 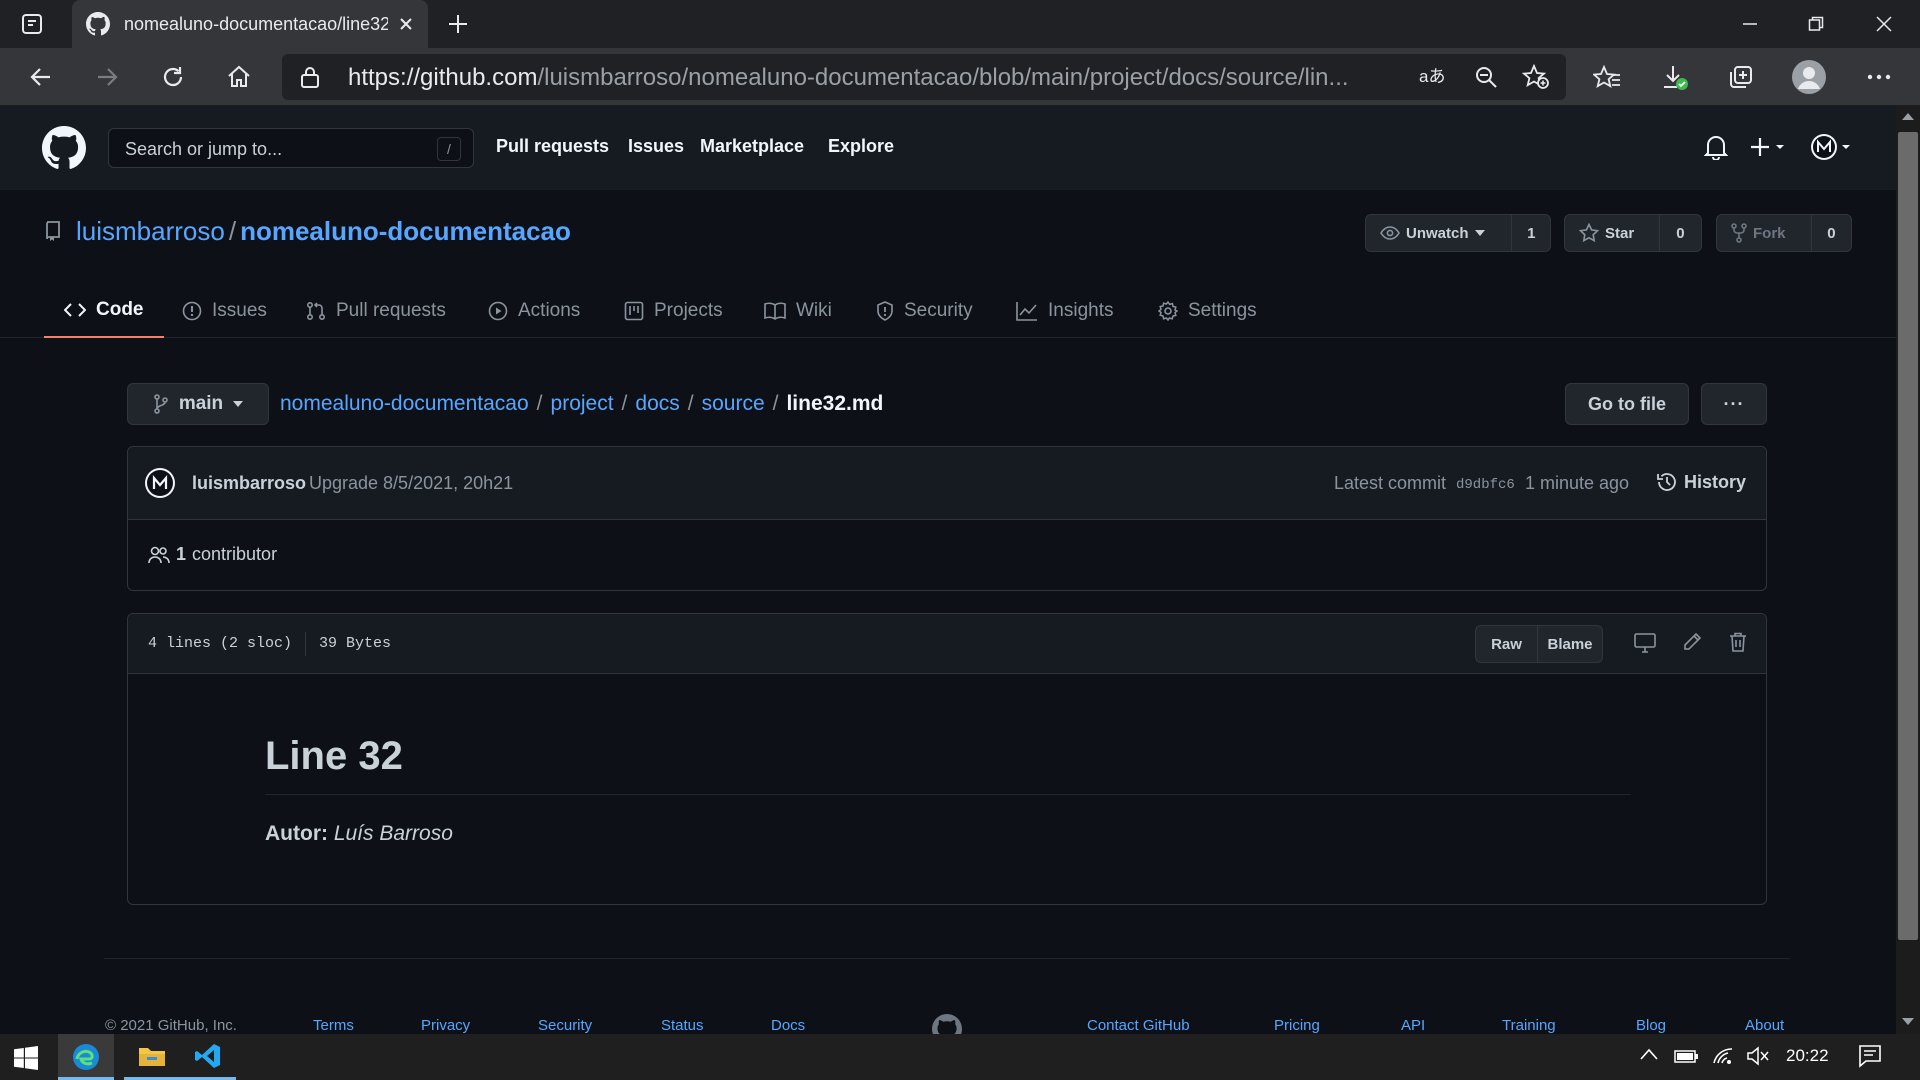 What do you see at coordinates (86, 1057) in the screenshot?
I see `taskbar-edge` at bounding box center [86, 1057].